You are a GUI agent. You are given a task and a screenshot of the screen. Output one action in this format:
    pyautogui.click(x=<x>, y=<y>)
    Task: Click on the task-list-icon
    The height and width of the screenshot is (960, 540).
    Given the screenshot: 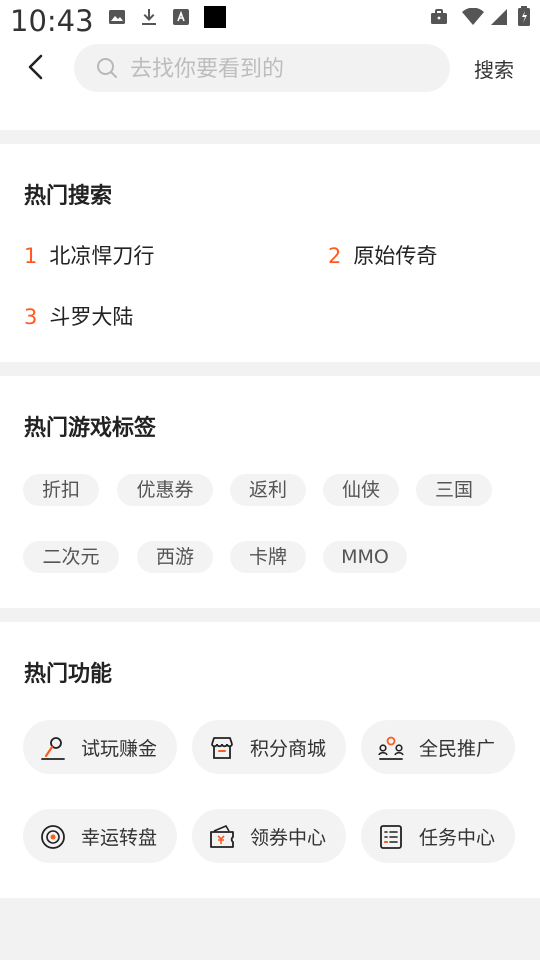 What is the action you would take?
    pyautogui.click(x=391, y=837)
    